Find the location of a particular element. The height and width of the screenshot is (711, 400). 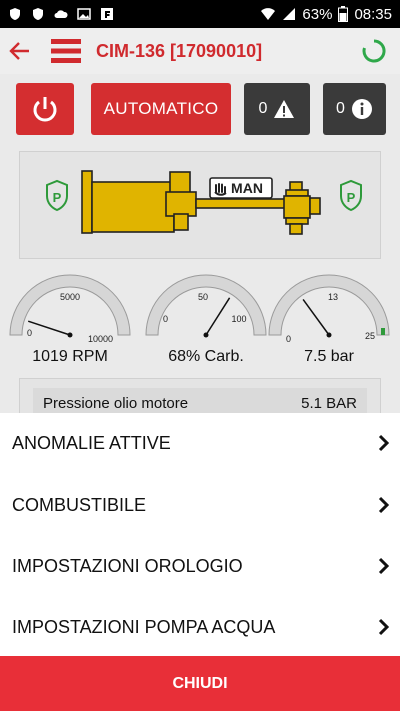

pressure-gauge-hub is located at coordinates (329, 335).